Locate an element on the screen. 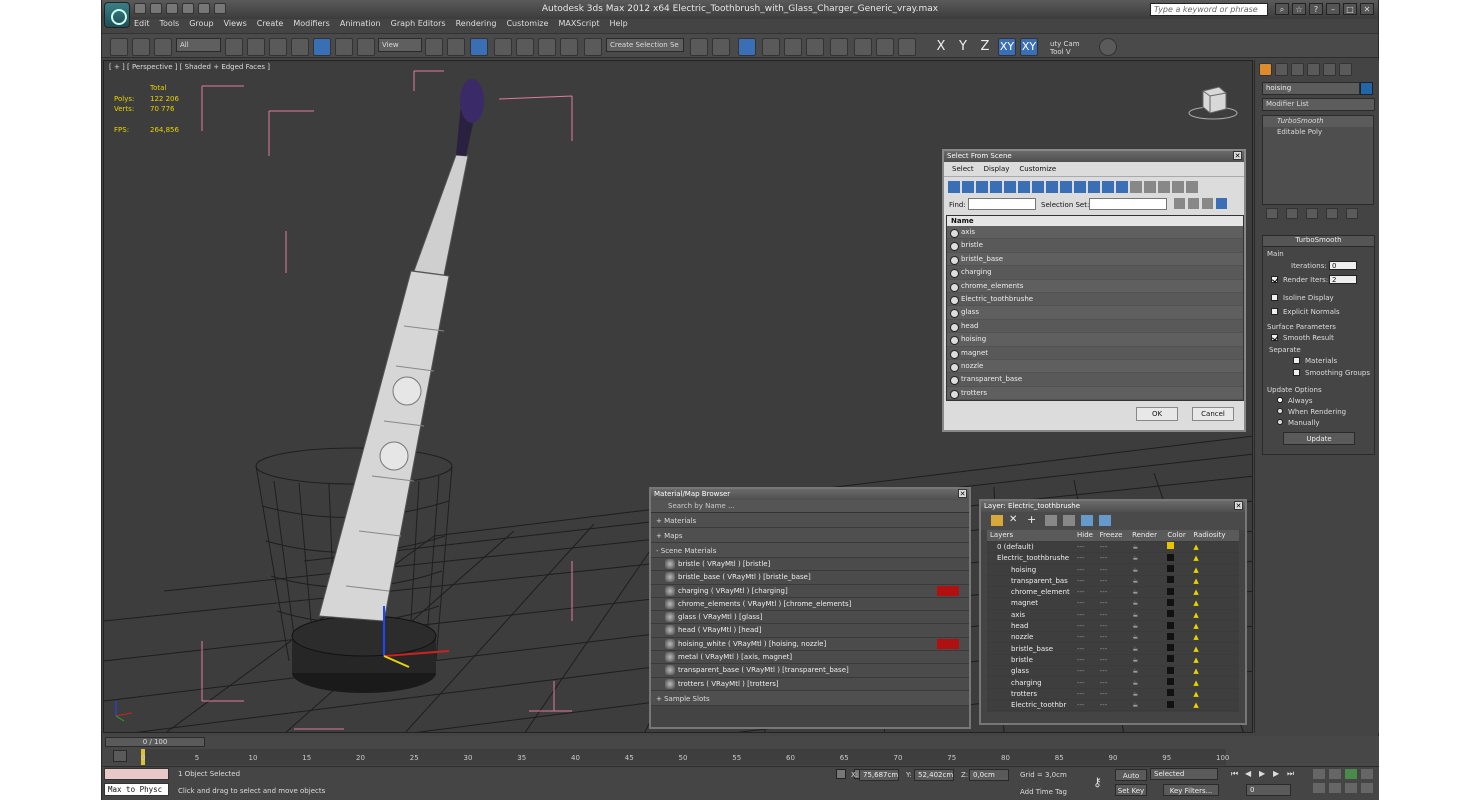  list-item: hoising is located at coordinates (1095, 340).